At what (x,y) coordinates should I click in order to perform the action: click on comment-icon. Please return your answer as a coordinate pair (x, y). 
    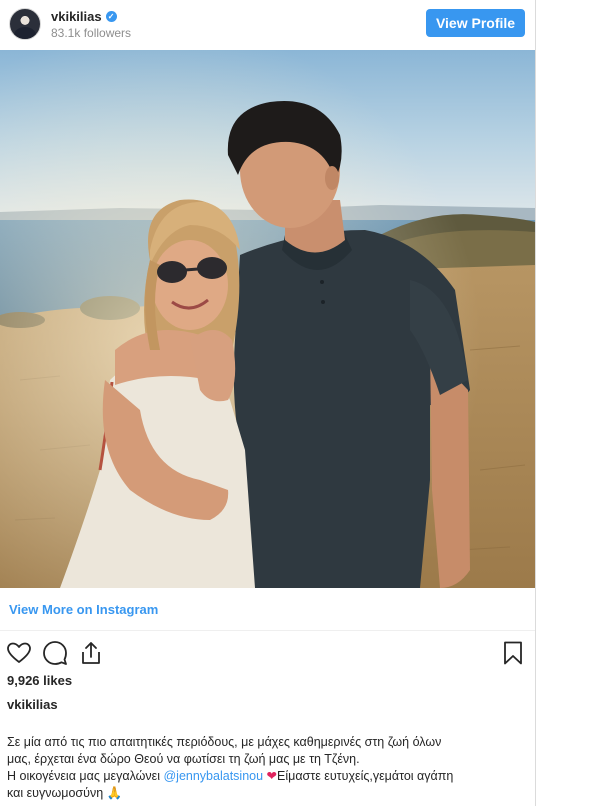
    Looking at the image, I should click on (55, 653).